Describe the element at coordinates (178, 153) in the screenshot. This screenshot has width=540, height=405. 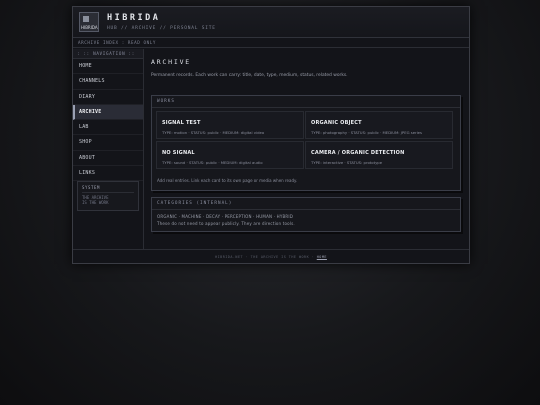
I see `work-title: NO SIGNAL` at that location.